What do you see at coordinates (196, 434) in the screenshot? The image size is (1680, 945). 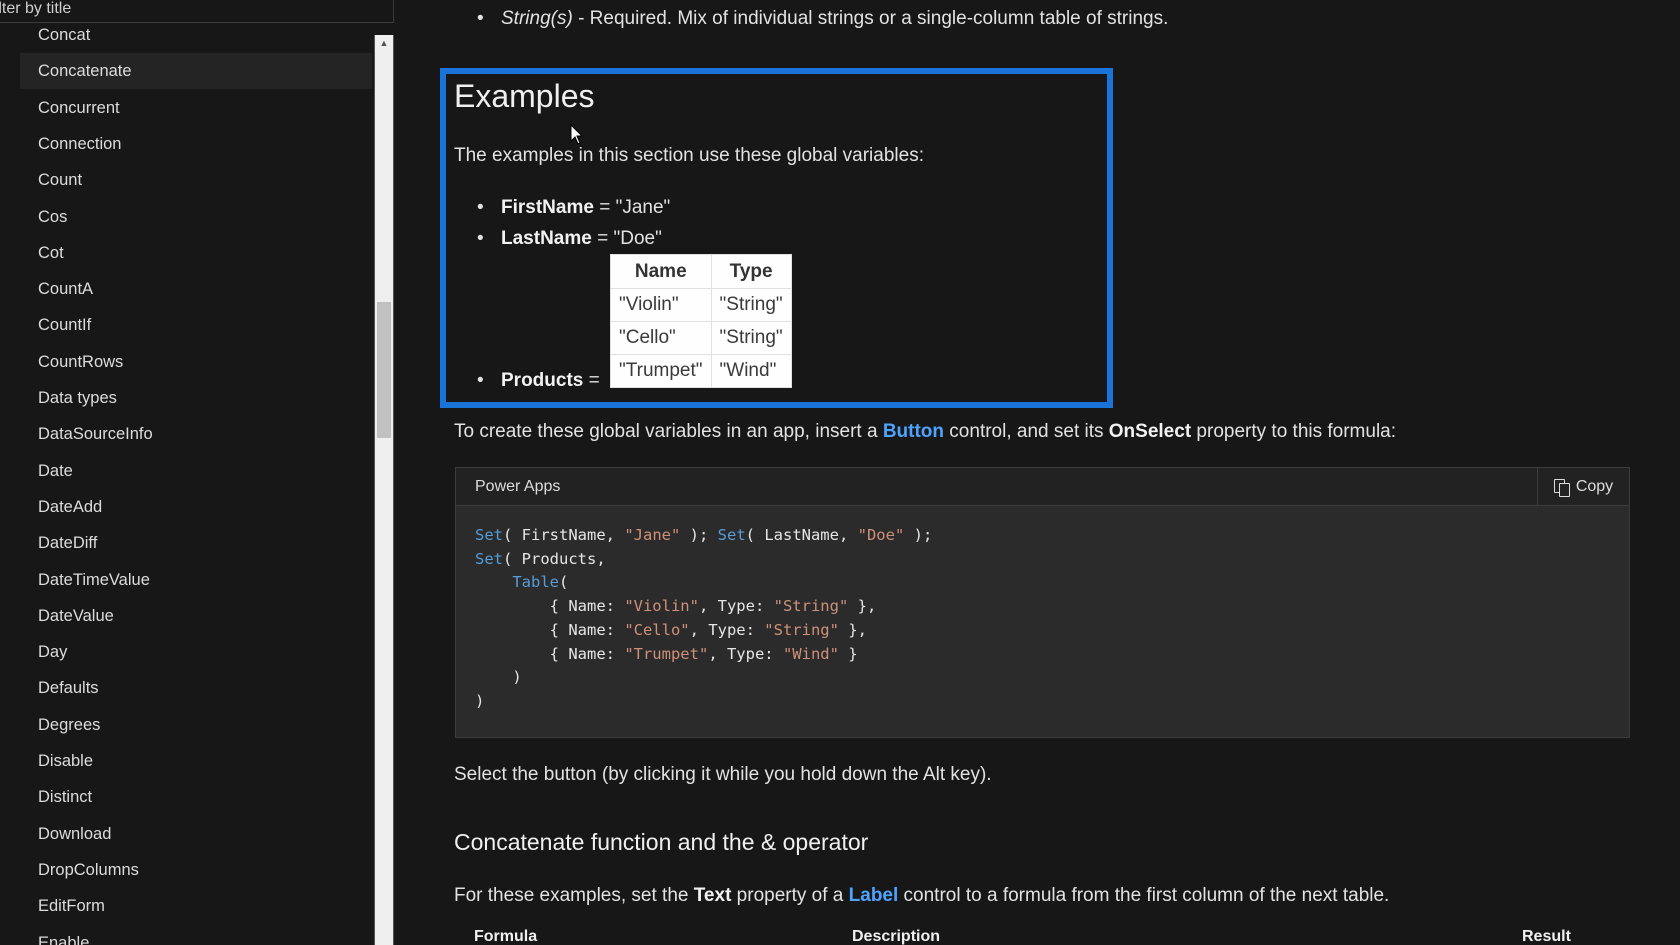 I see `sidebar-item-datasourceinfo: DataSourceInfo` at bounding box center [196, 434].